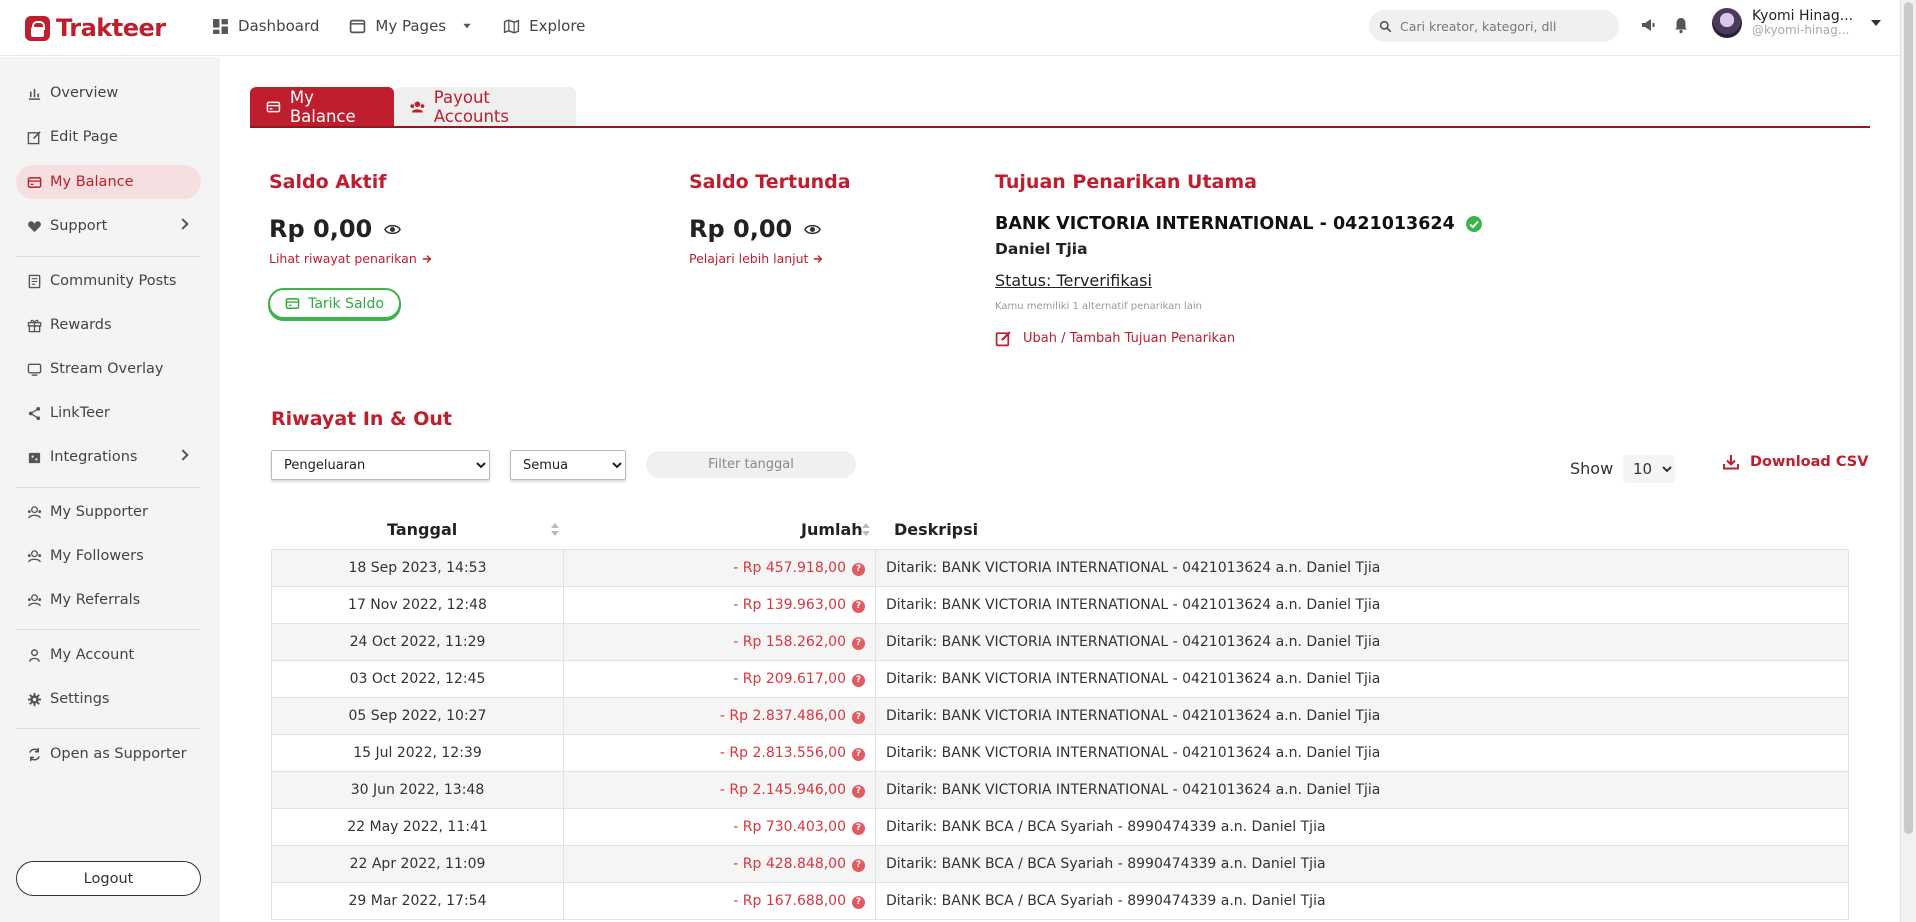 Image resolution: width=1916 pixels, height=922 pixels. Describe the element at coordinates (108, 137) in the screenshot. I see `sidebar-item-edit-page: Edit Page` at that location.